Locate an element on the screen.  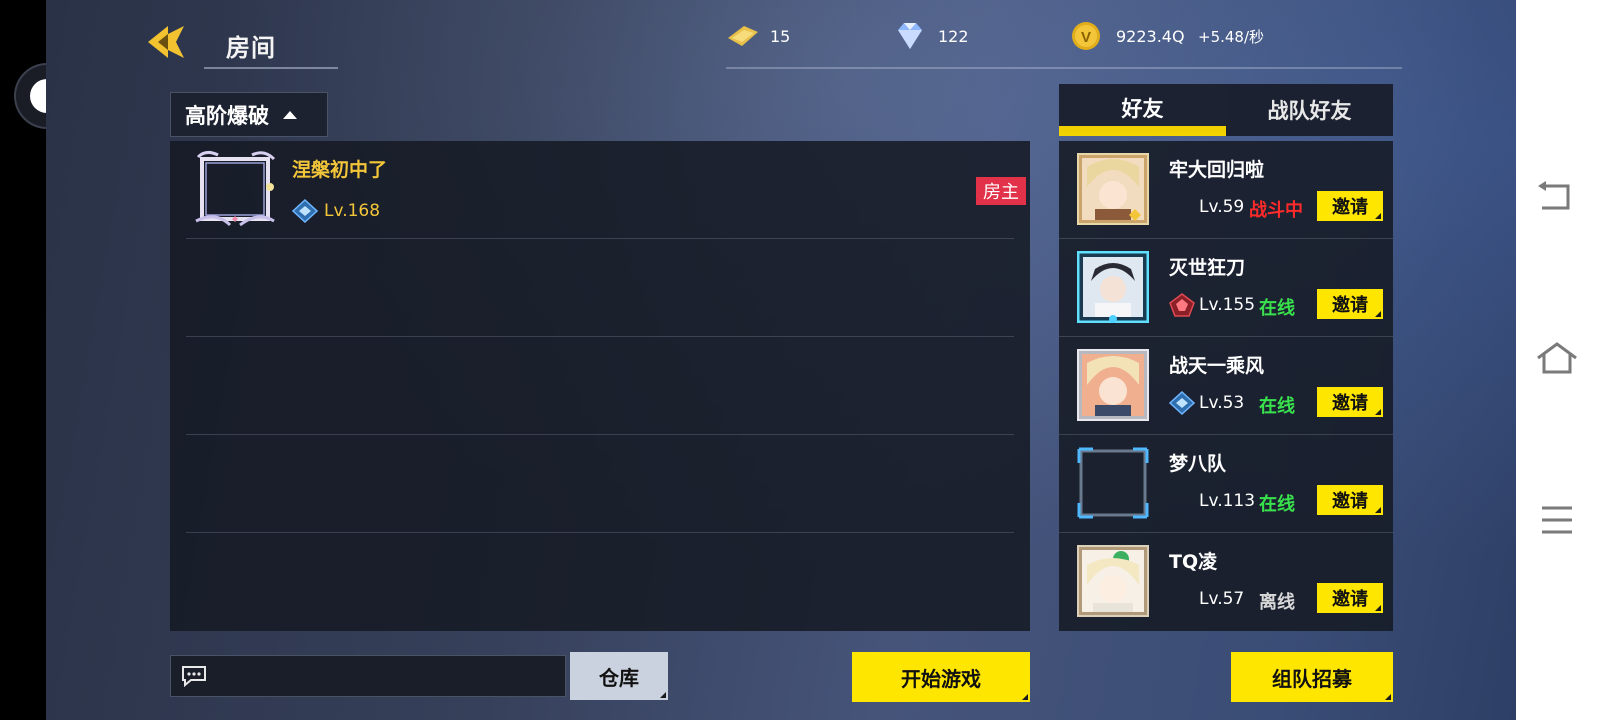
friend-name: 梦八队 is located at coordinates (1198, 464).